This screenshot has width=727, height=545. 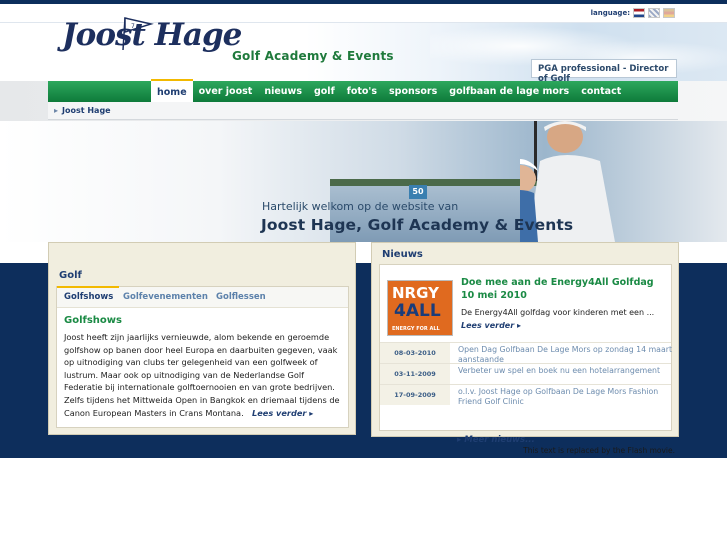 I want to click on site-logo: Joost Hage, so click(x=152, y=35).